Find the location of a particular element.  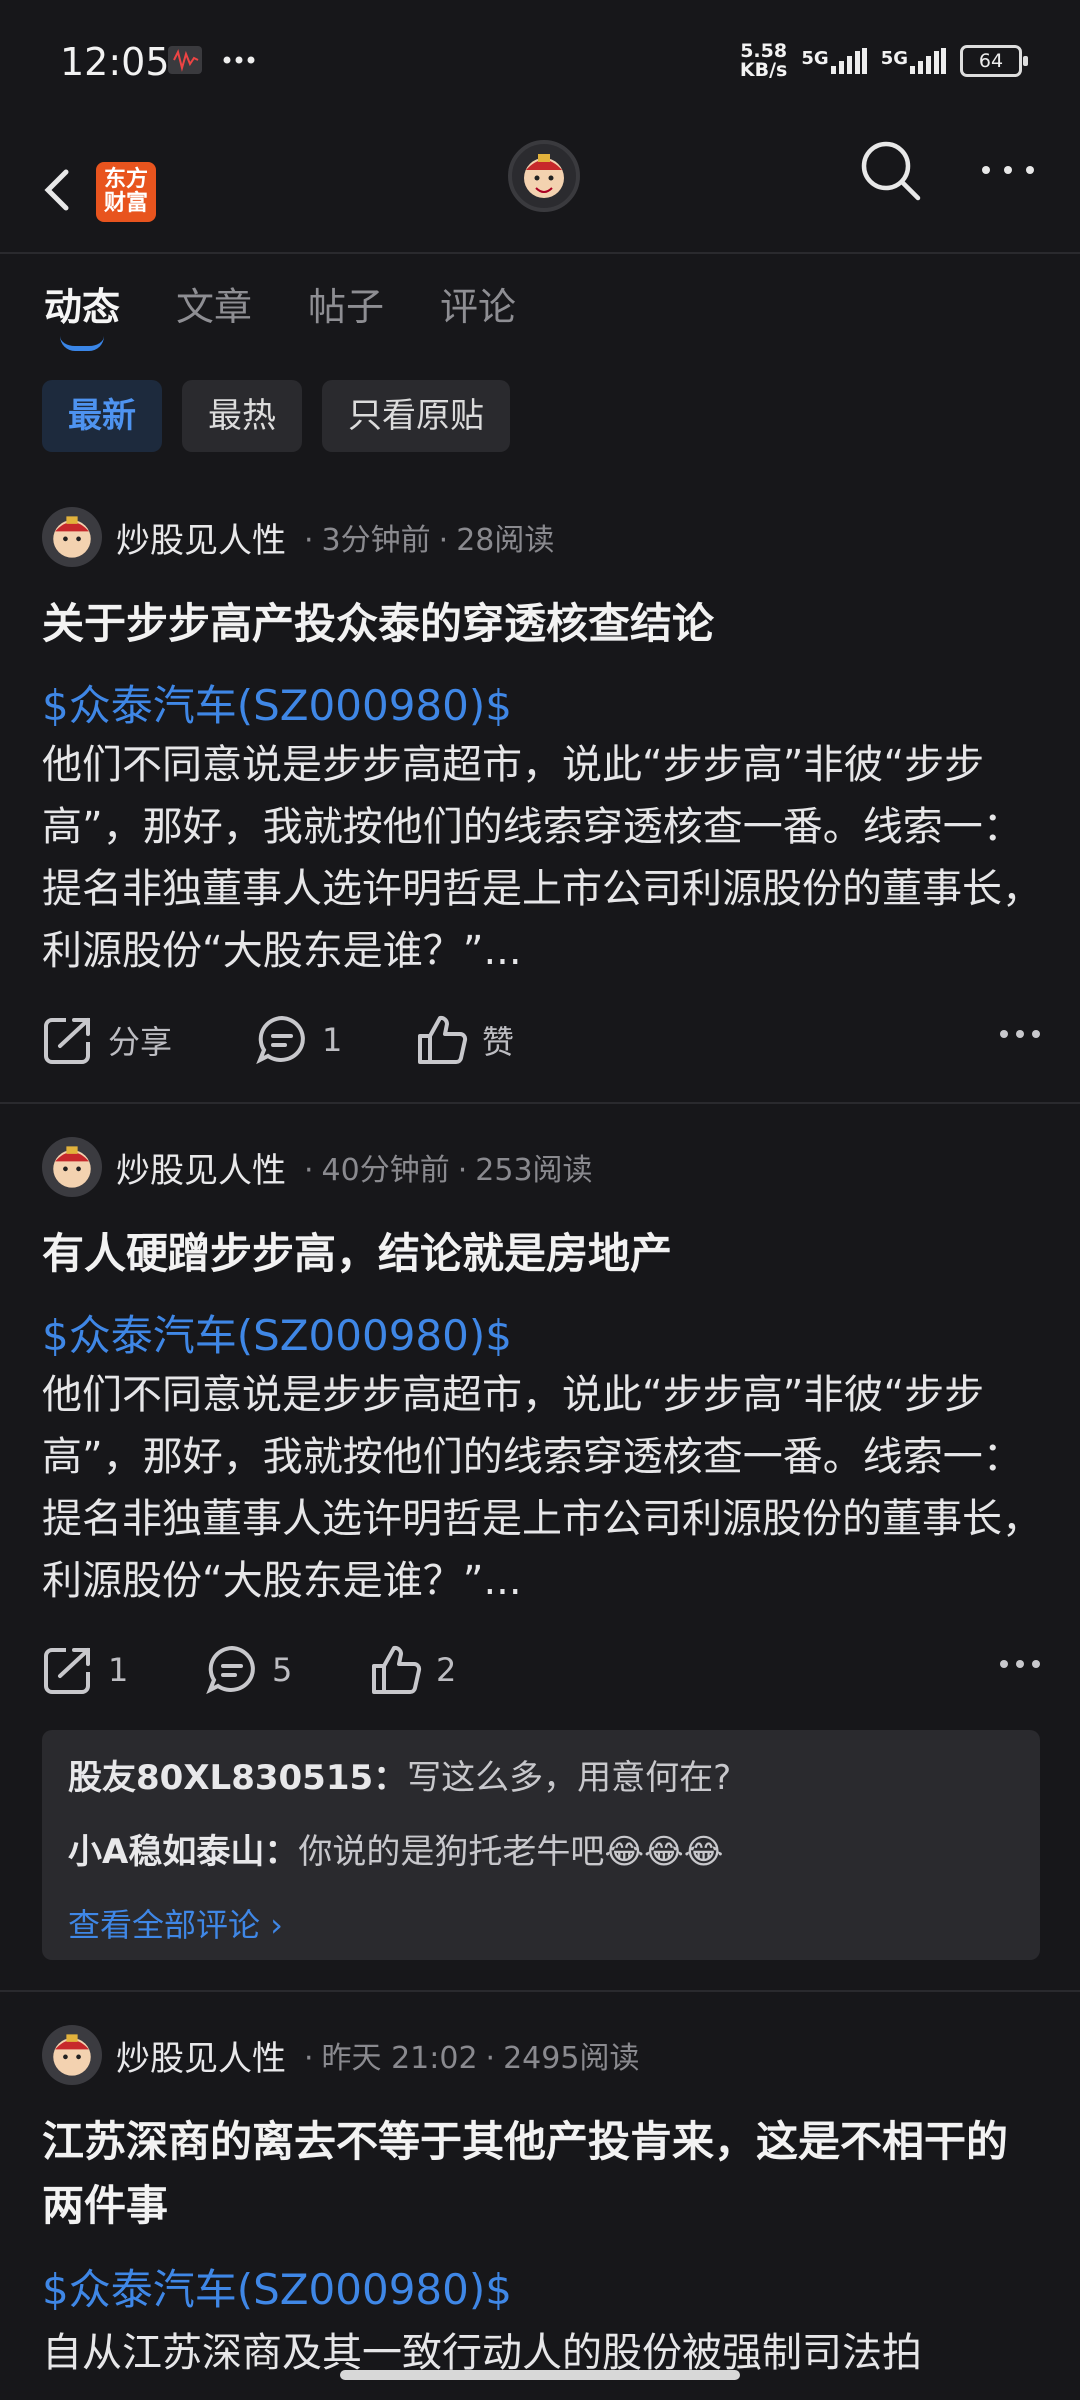

tab-label: 评论 is located at coordinates (478, 307).